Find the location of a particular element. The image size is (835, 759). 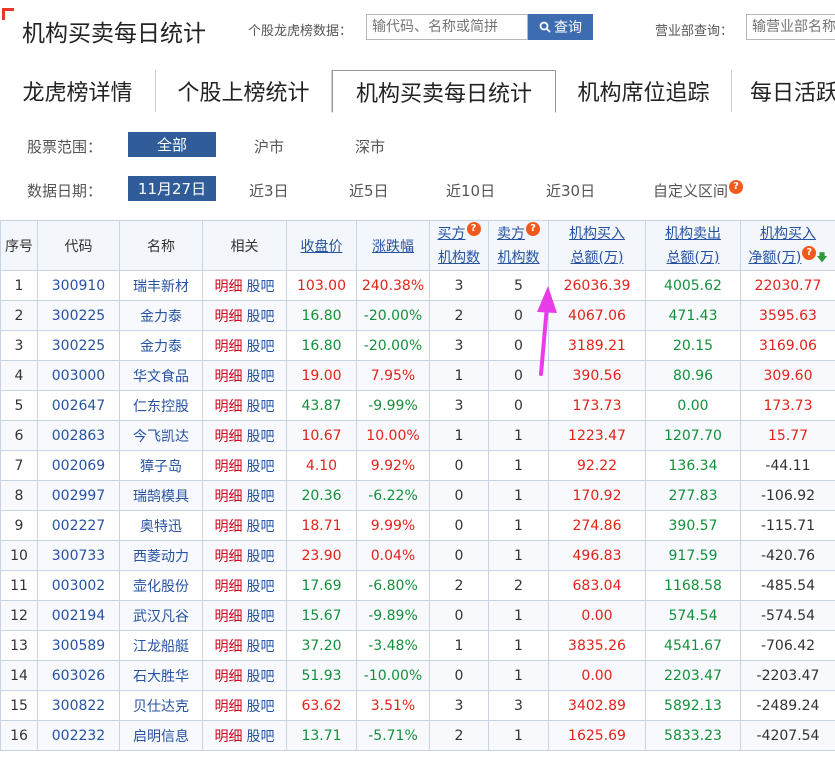

stock-code-link: 002227 is located at coordinates (78, 526).